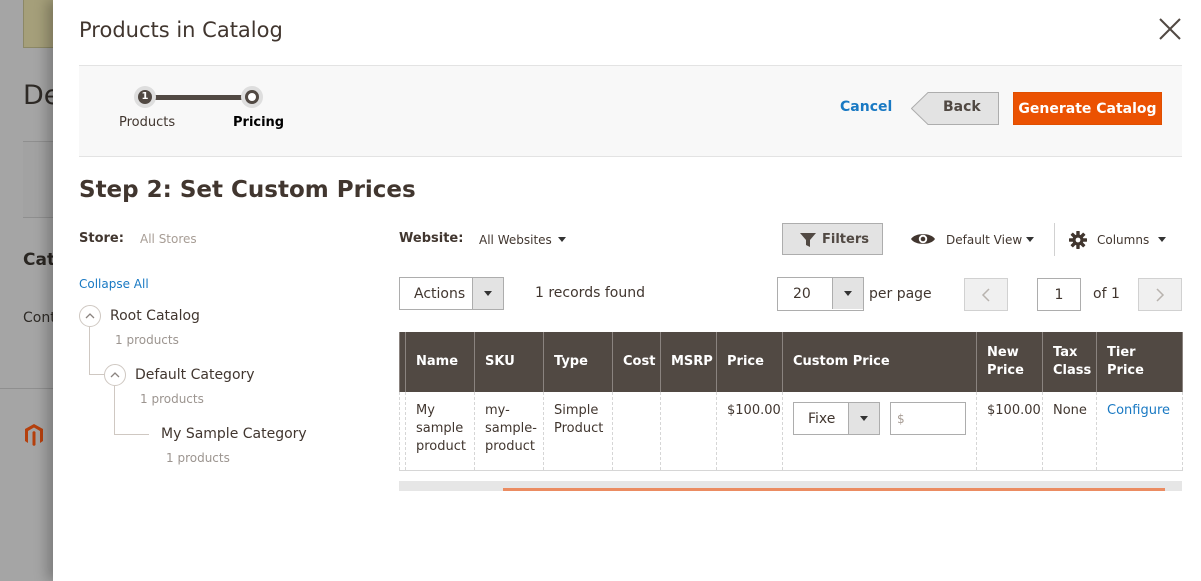 Image resolution: width=1201 pixels, height=581 pixels. I want to click on eye-icon, so click(923, 239).